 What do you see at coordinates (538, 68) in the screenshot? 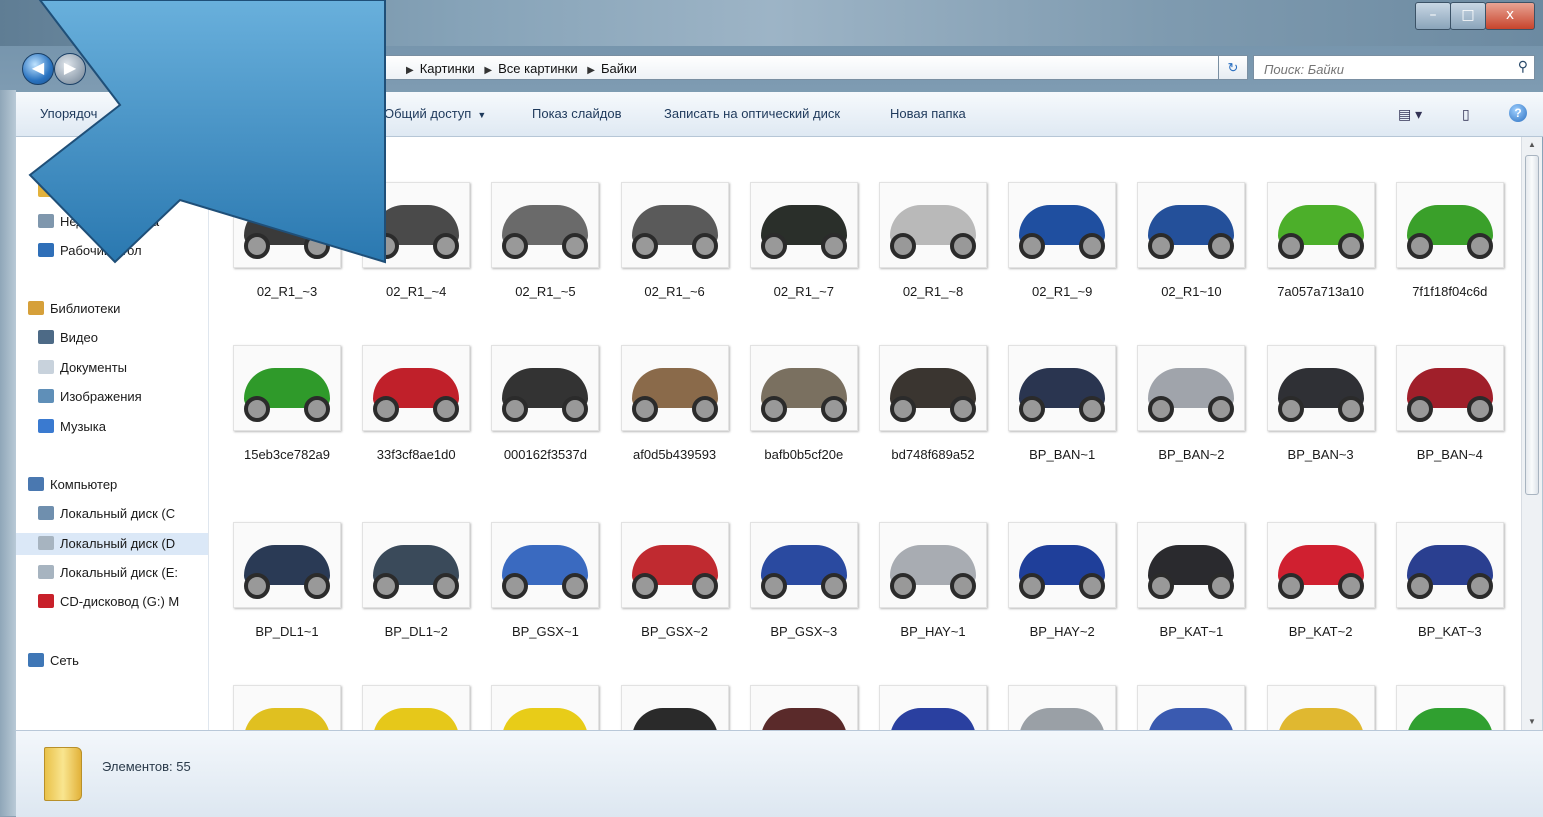
I see `breadcrumb-item: Все картинки` at bounding box center [538, 68].